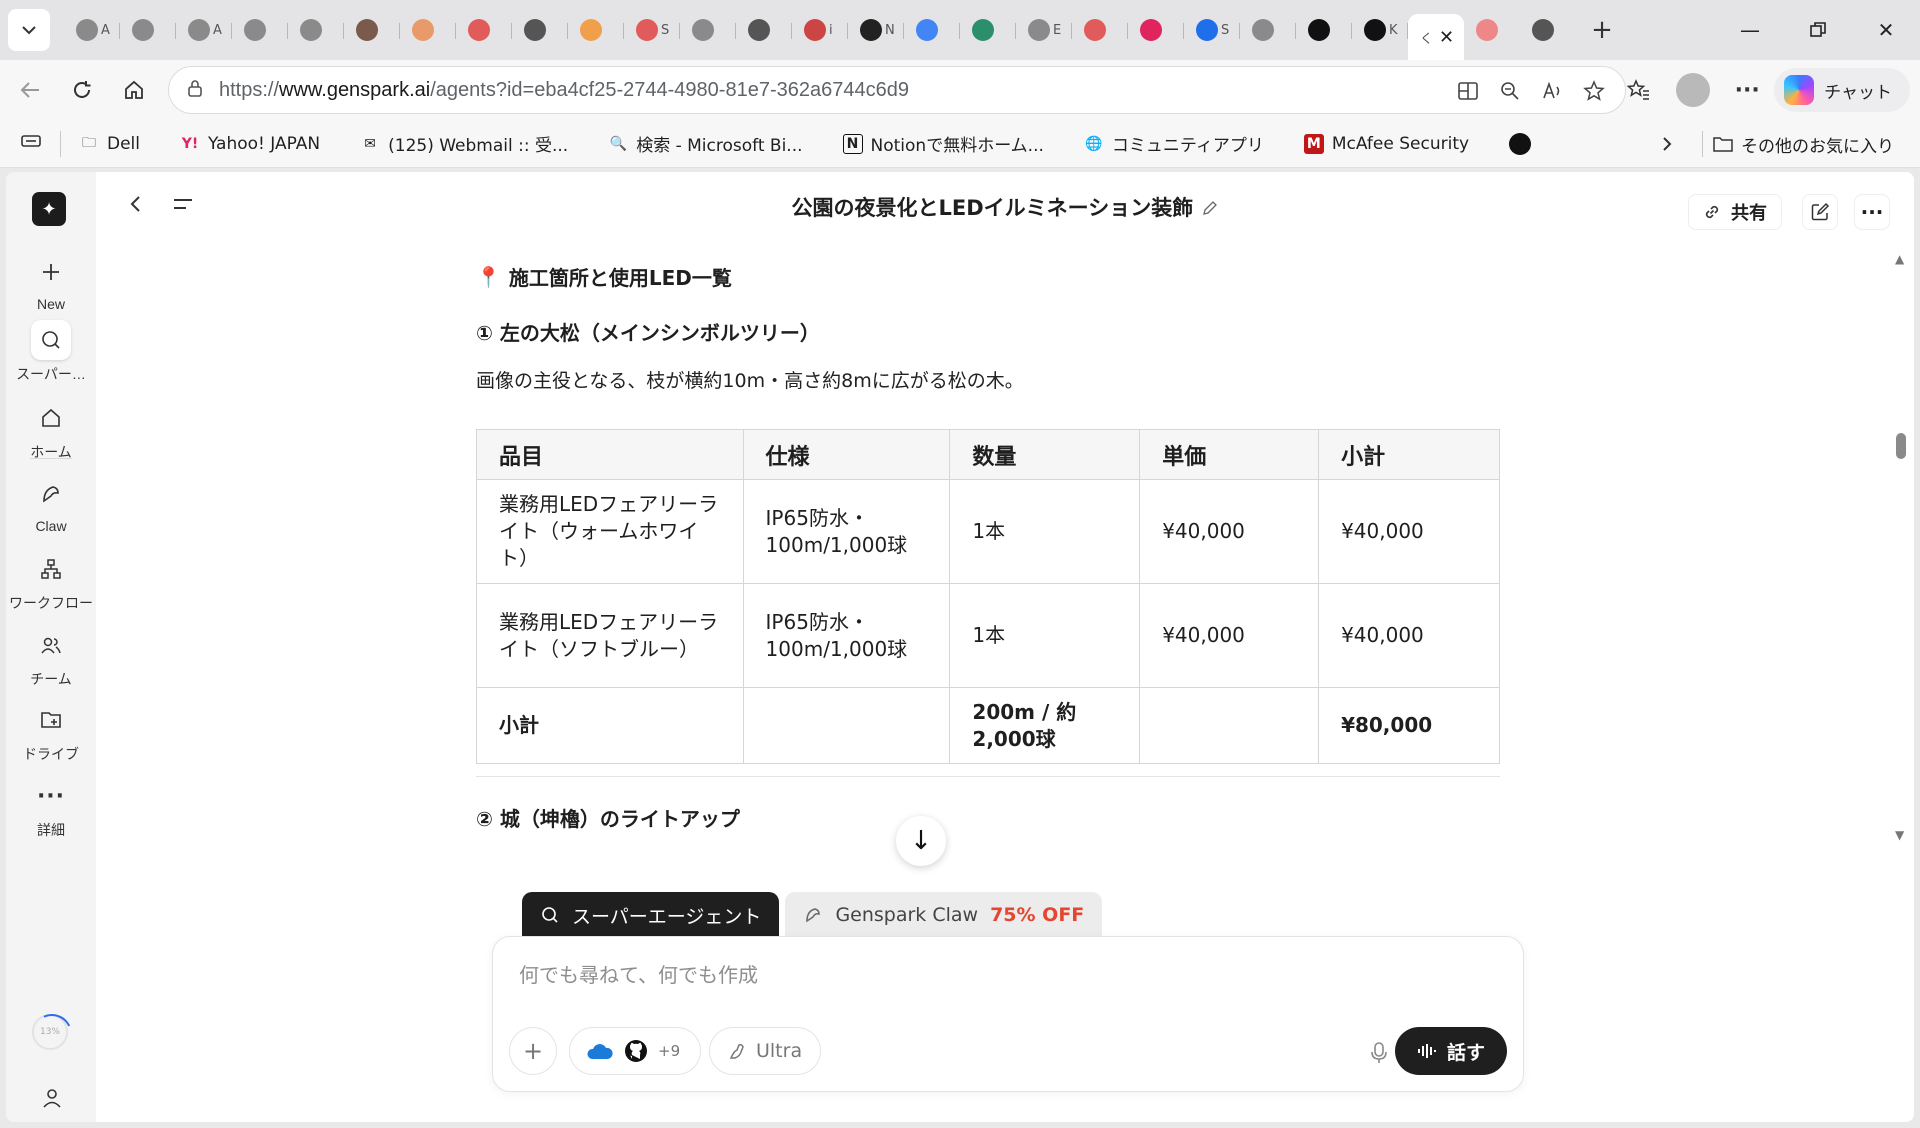 Image resolution: width=1920 pixels, height=1128 pixels. Describe the element at coordinates (1818, 30) in the screenshot. I see `restore-button` at that location.